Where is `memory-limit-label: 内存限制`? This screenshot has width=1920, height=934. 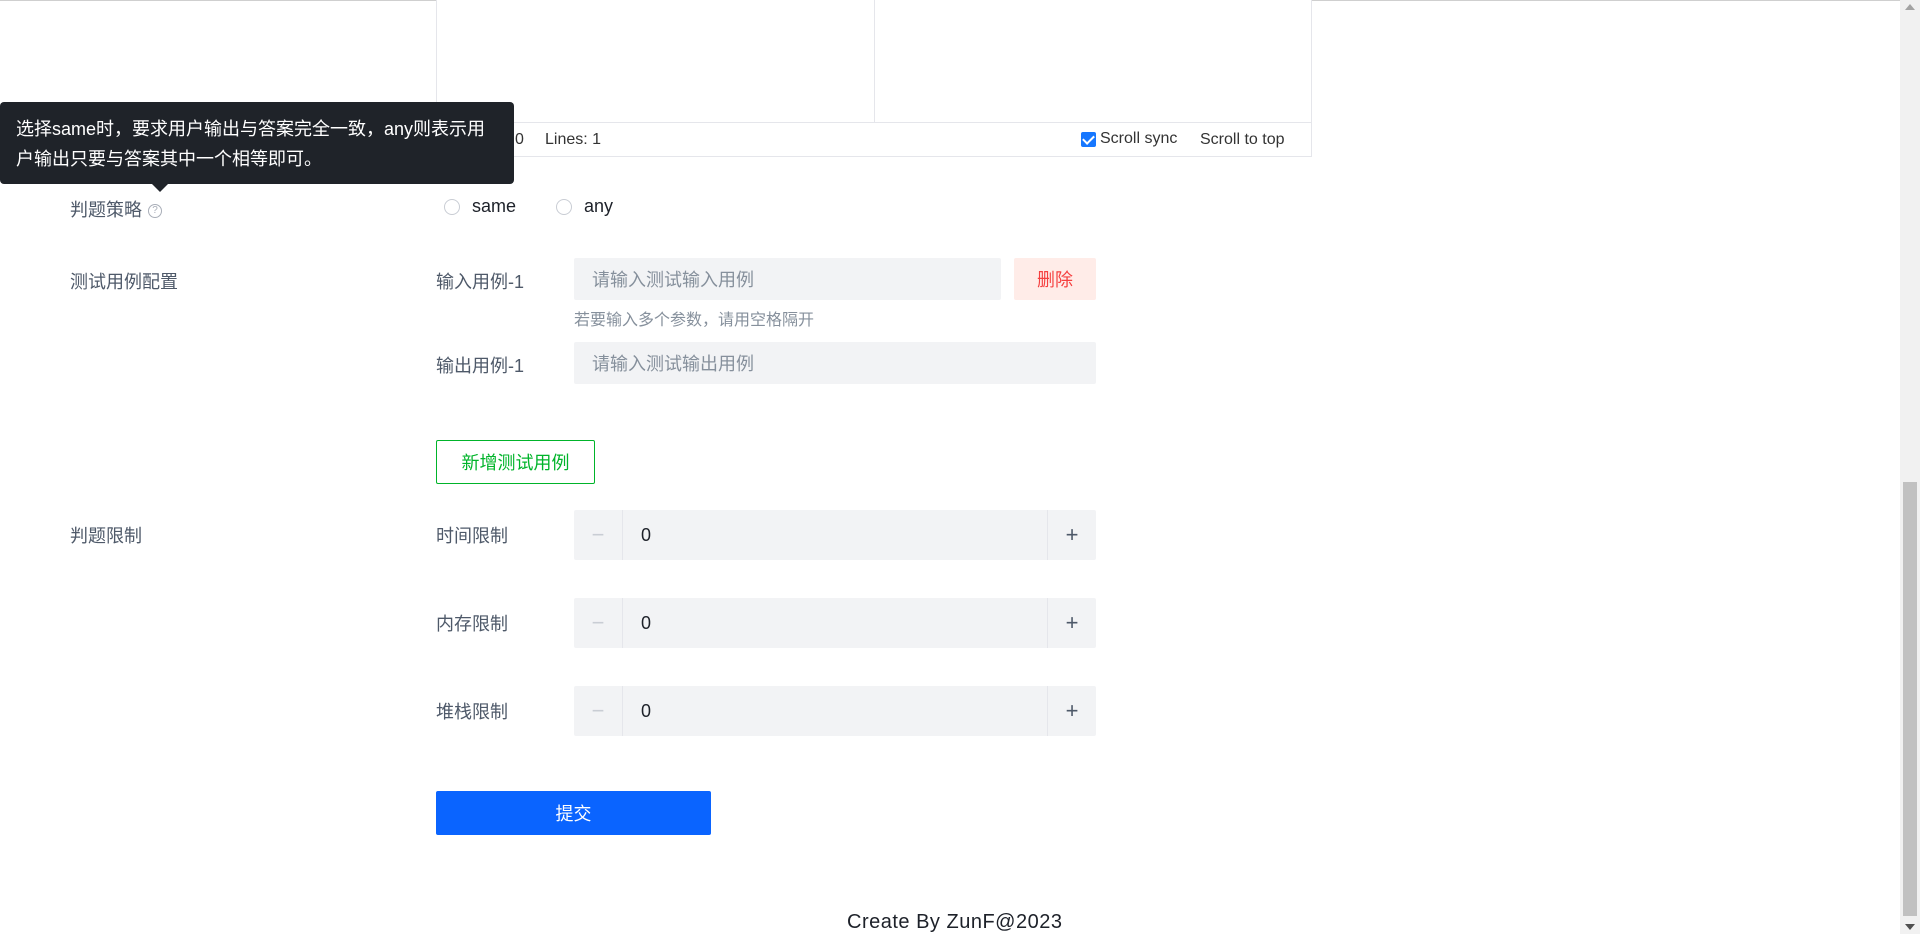
memory-limit-label: 内存限制 is located at coordinates (472, 624).